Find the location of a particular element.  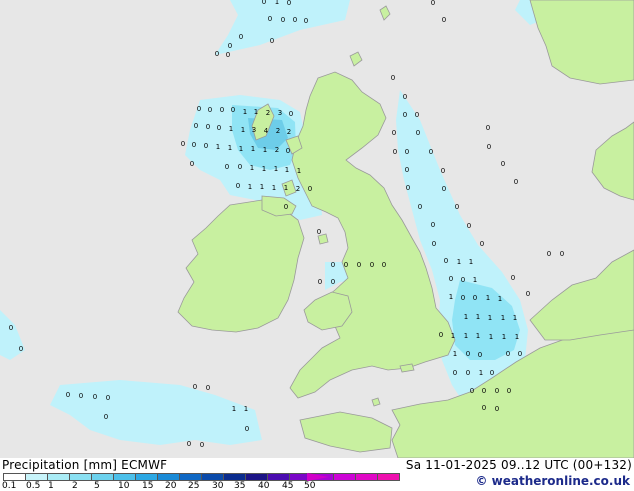

precip-value: 4 is located at coordinates (266, 131).